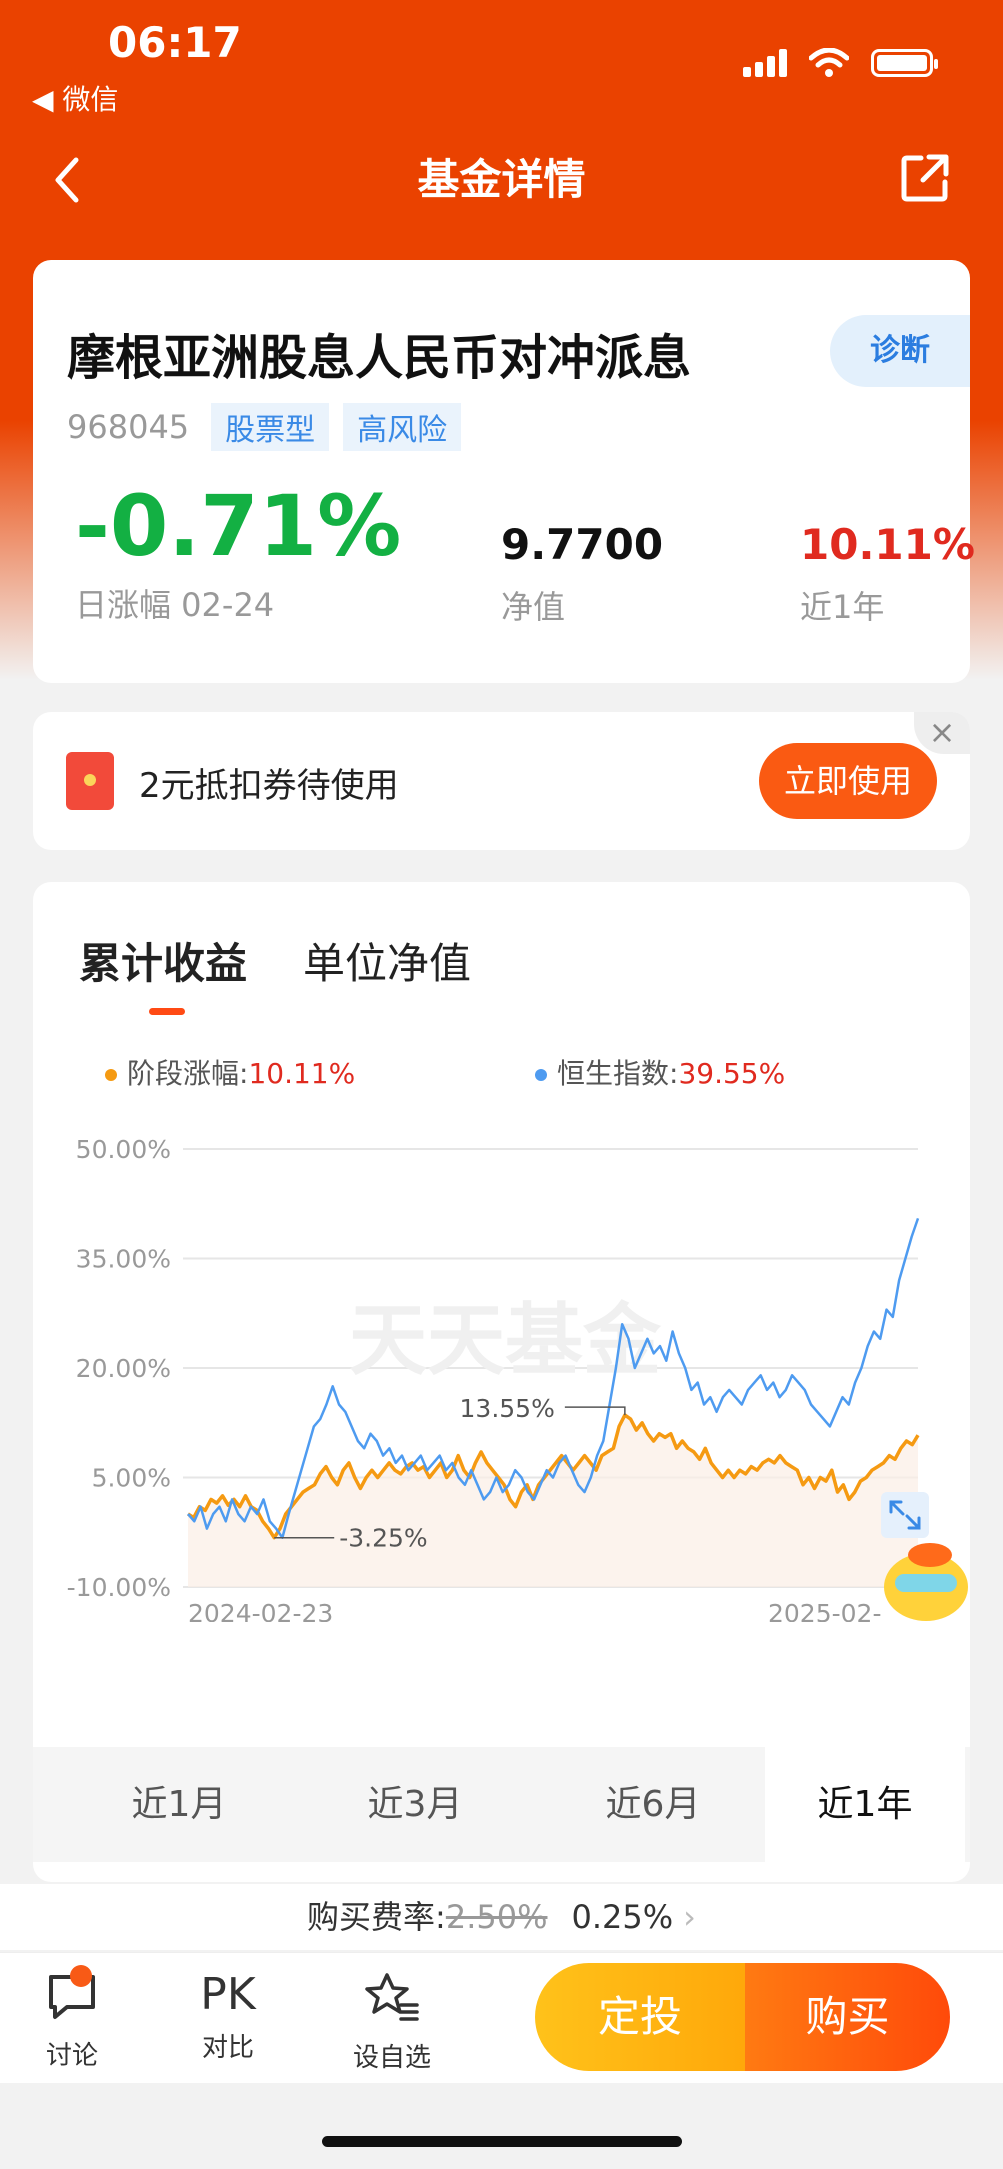 The height and width of the screenshot is (2169, 1003). What do you see at coordinates (501, 781) in the screenshot?
I see `coupon-banner: 2元抵扣券待使用 立即使用 ×` at bounding box center [501, 781].